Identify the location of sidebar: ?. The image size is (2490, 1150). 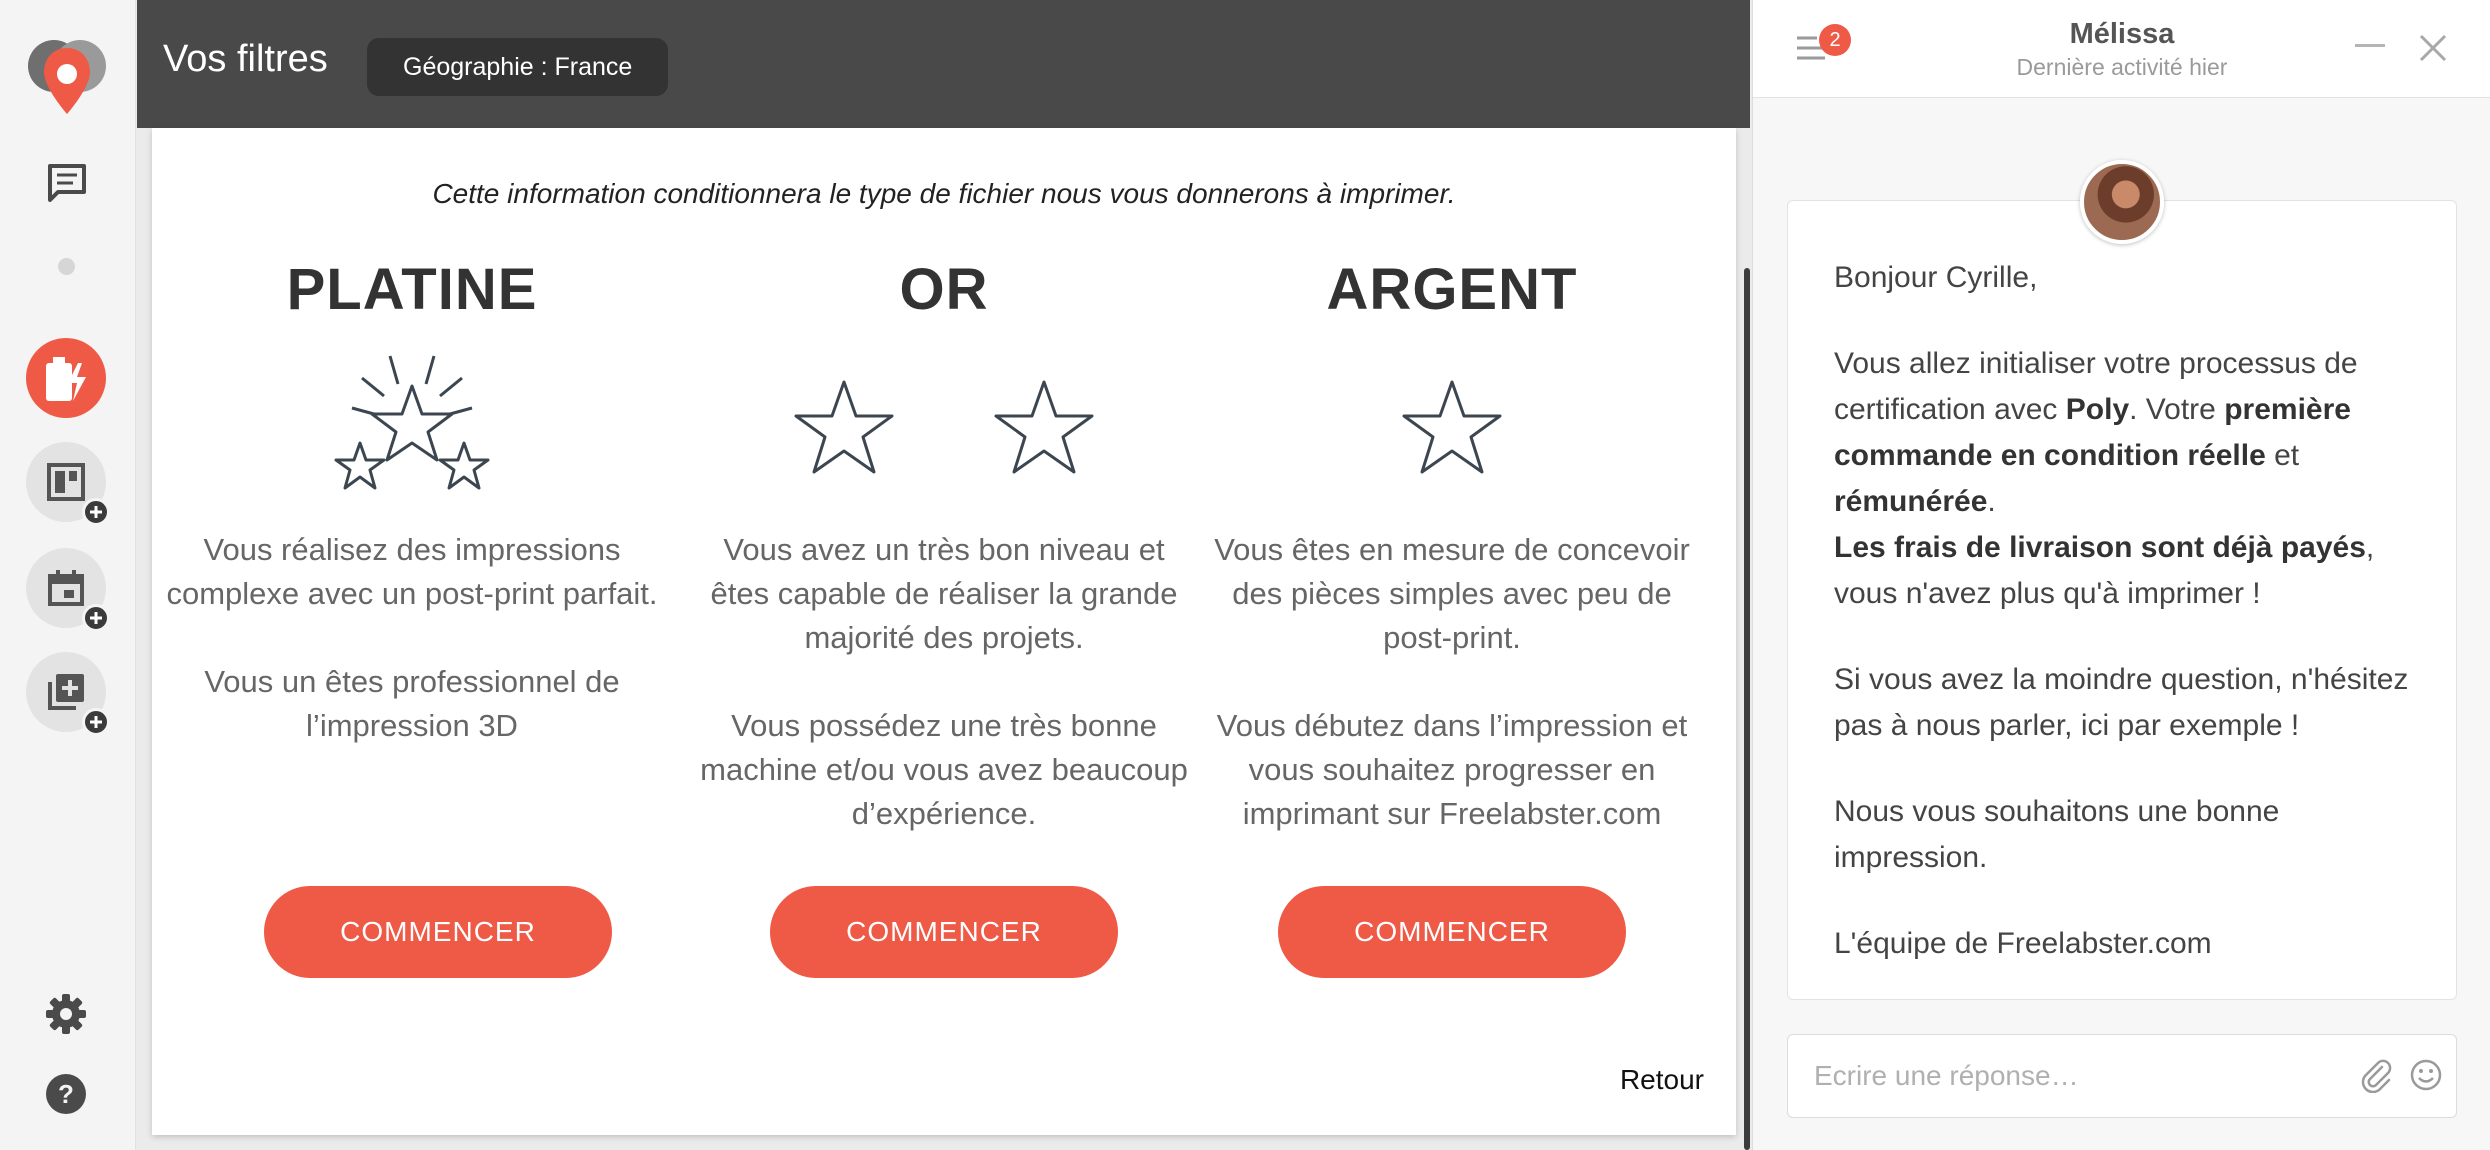
(68, 575).